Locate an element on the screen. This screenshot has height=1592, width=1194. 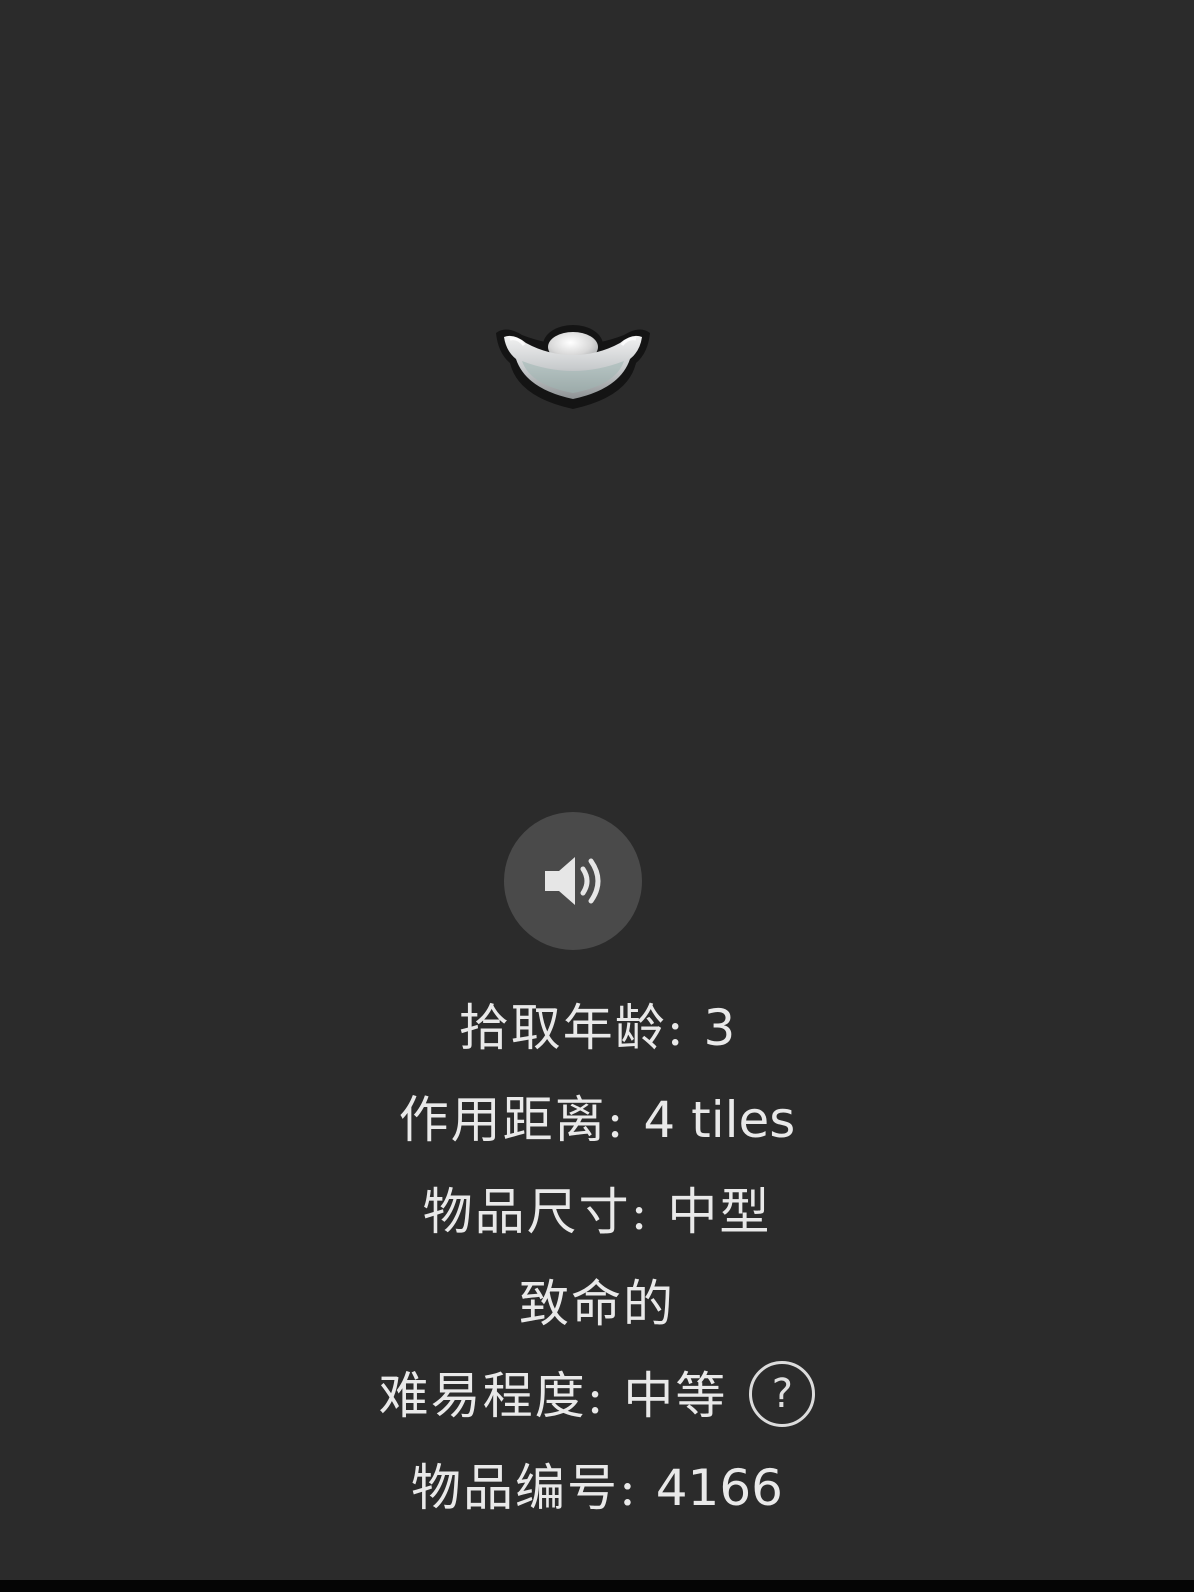
size-label: 物品尺寸: is located at coordinates (545, 1212).